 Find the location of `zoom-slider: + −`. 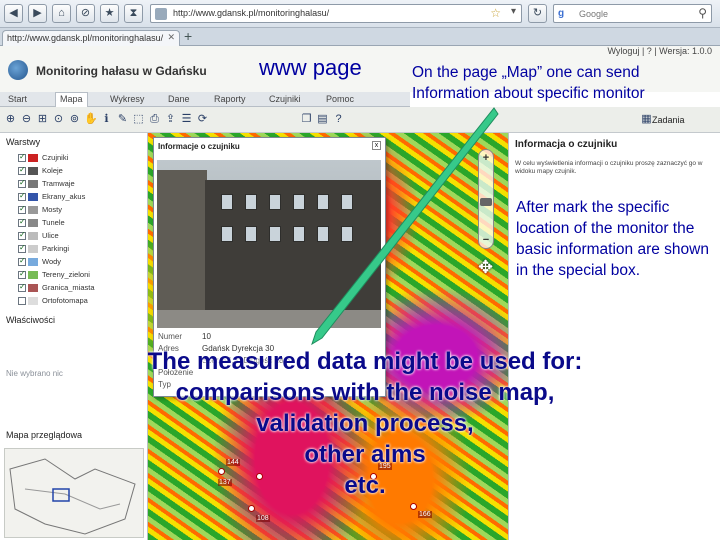

zoom-slider: + − is located at coordinates (486, 199).